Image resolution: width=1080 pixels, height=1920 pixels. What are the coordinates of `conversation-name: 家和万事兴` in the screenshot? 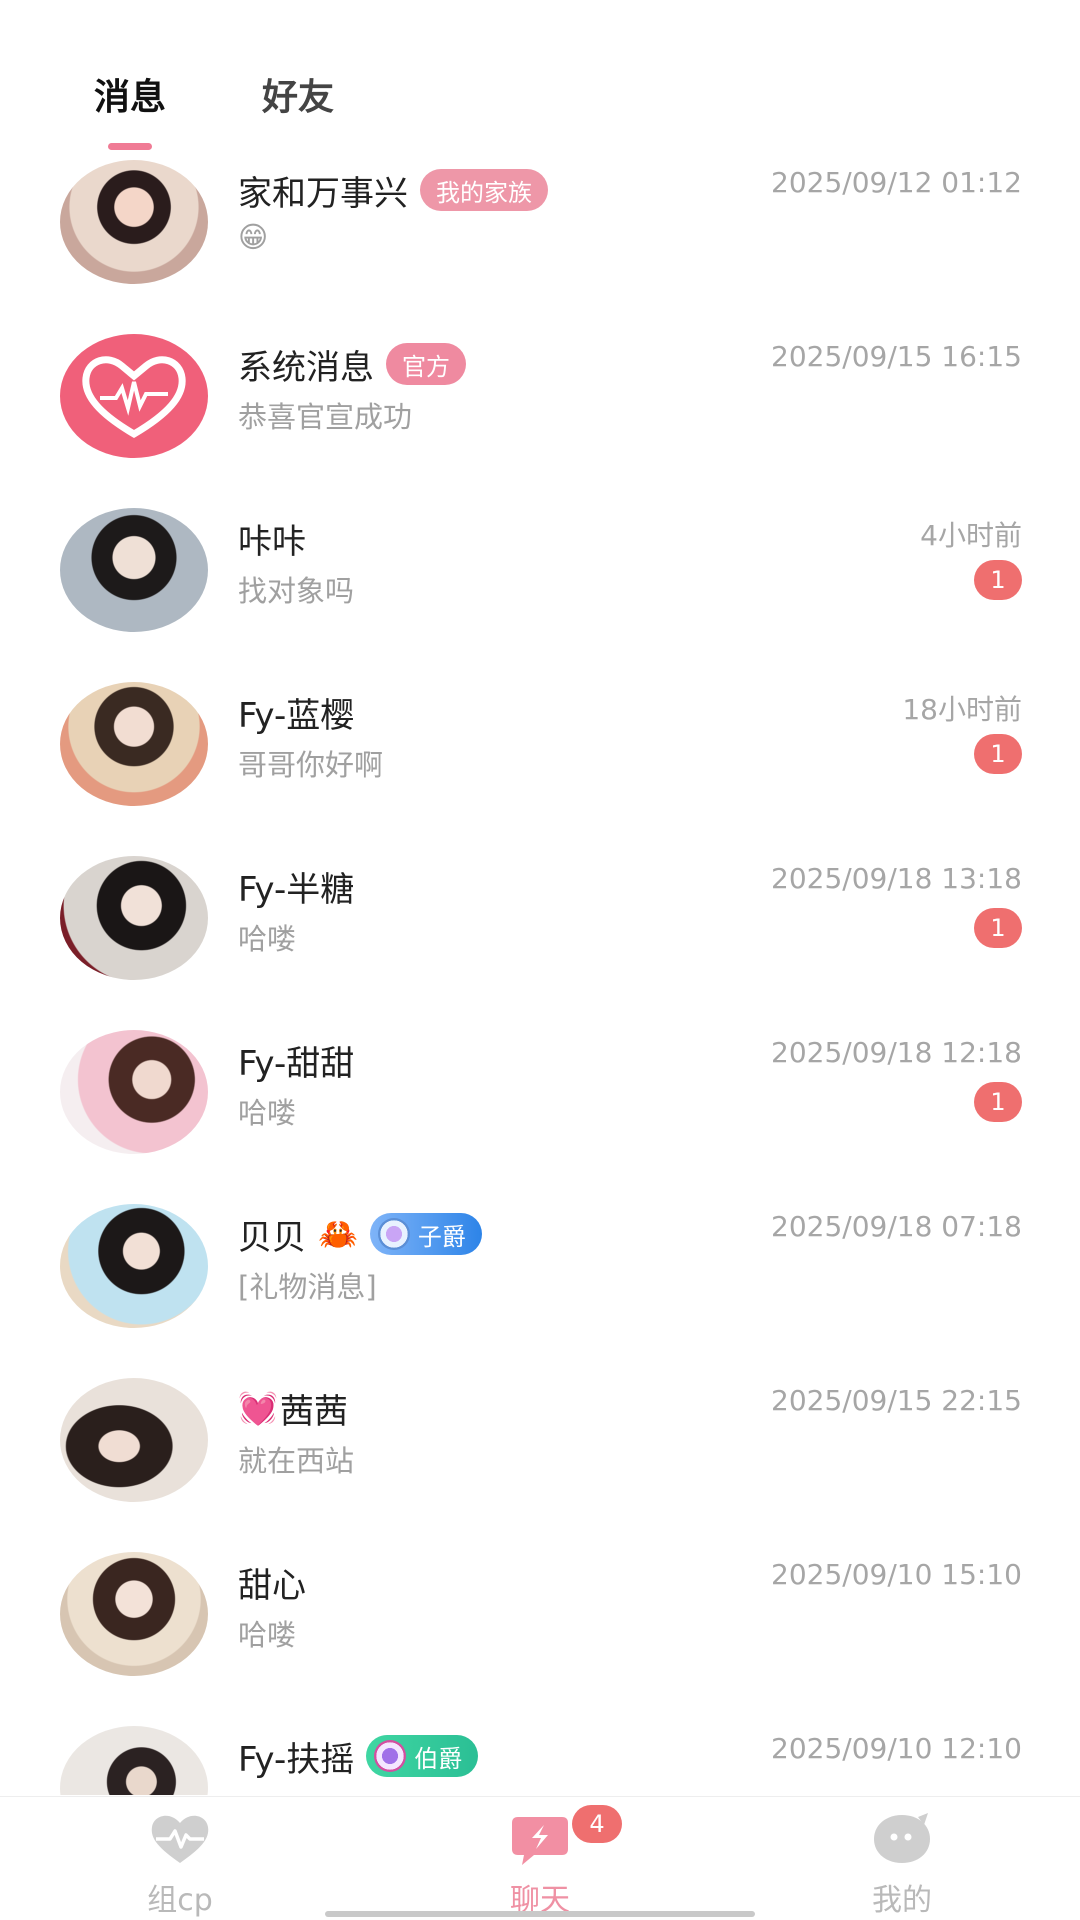 It's located at (323, 193).